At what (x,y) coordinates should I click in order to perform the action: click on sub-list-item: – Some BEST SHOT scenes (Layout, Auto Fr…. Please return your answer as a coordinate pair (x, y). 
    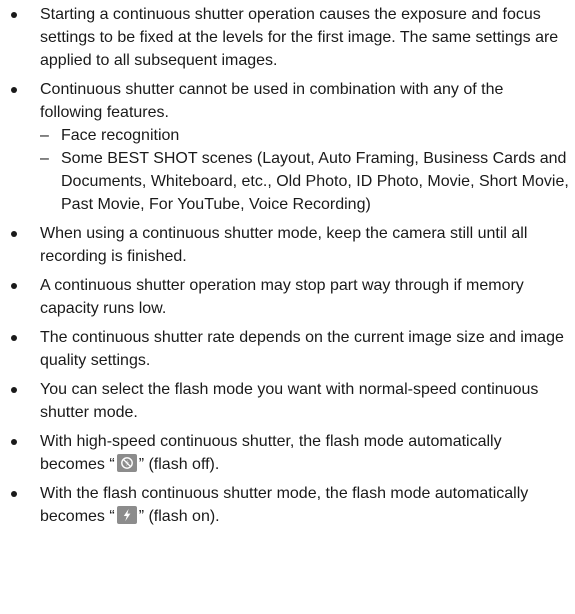
    Looking at the image, I should click on (304, 181).